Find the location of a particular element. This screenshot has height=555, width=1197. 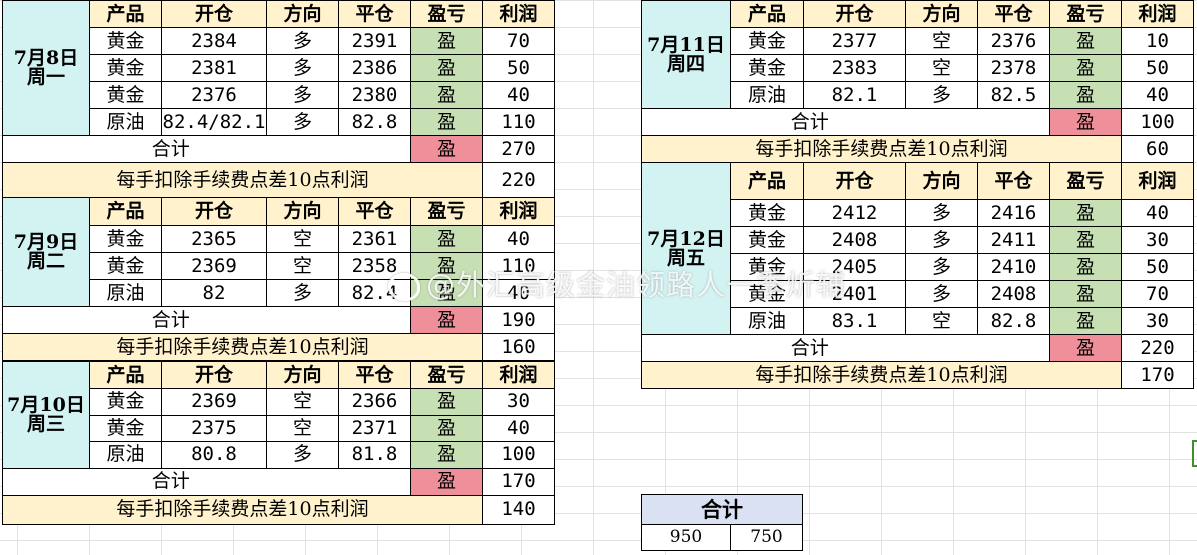

cell-open: 2383 is located at coordinates (854, 68).